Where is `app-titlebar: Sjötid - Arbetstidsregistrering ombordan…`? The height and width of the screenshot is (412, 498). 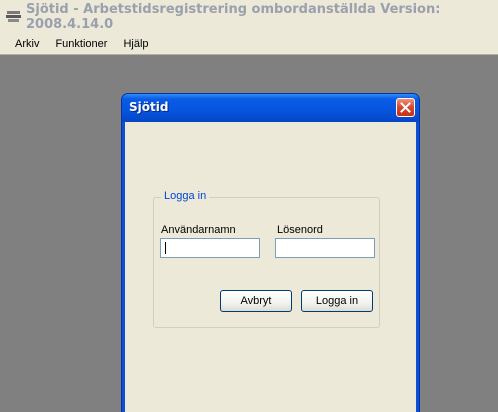
app-titlebar: Sjötid - Arbetstidsregistrering ombordan… is located at coordinates (249, 16).